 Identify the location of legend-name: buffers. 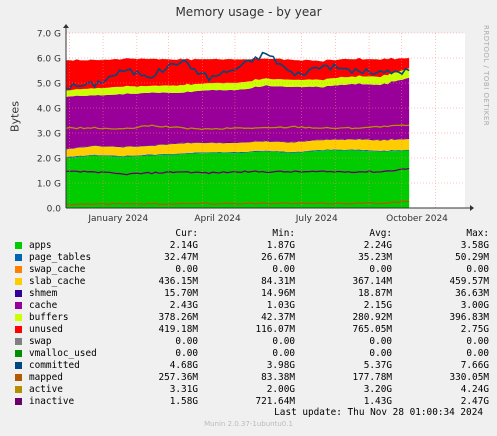
(66, 318).